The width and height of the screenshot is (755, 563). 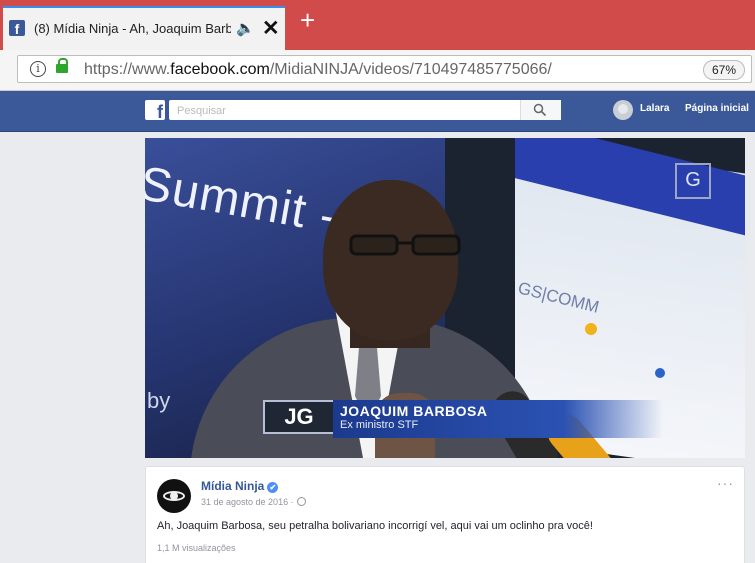 I want to click on post-date: 31 de agosto de 2016 ·, so click(x=253, y=502).